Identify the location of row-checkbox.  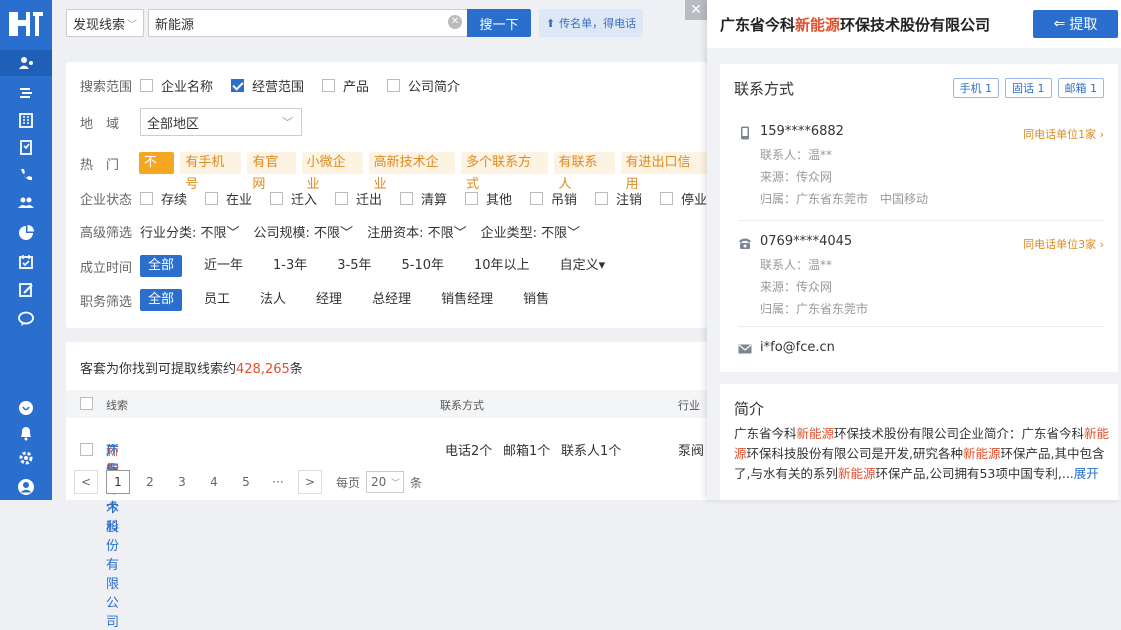
(86, 449).